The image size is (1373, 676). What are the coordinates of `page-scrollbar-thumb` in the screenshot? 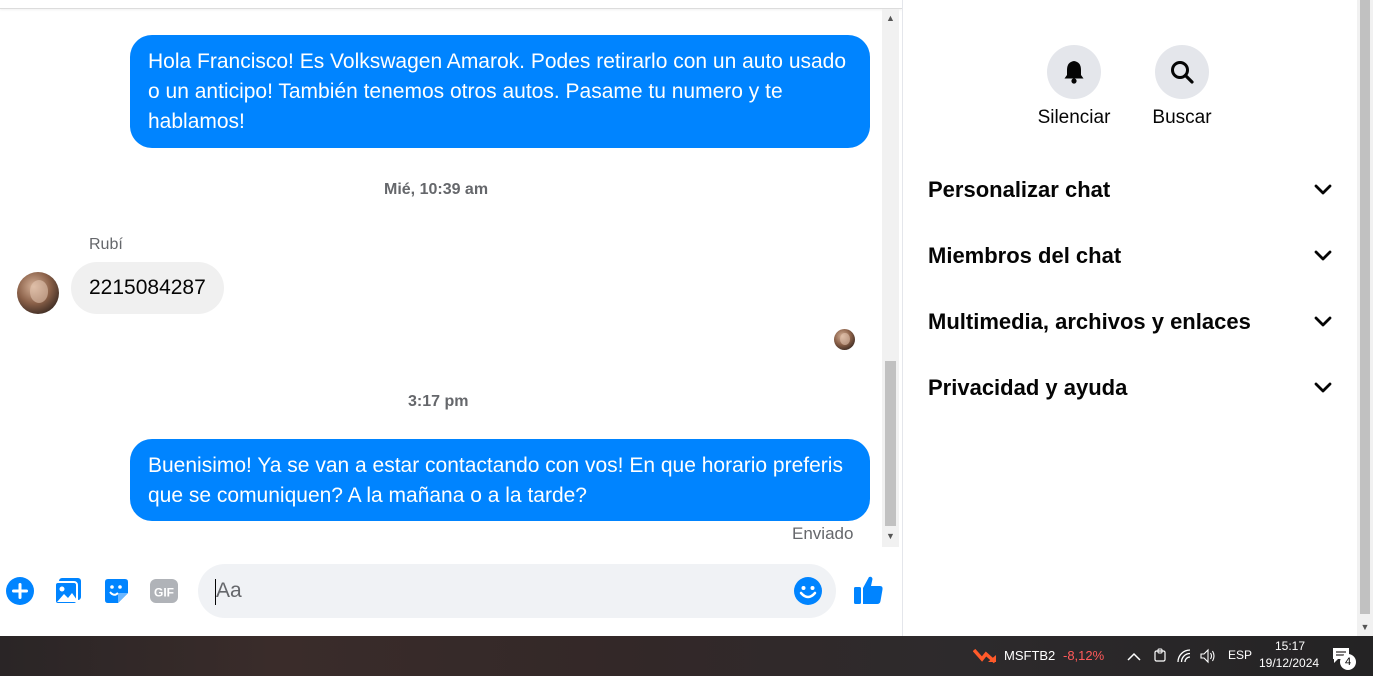 It's located at (1365, 307).